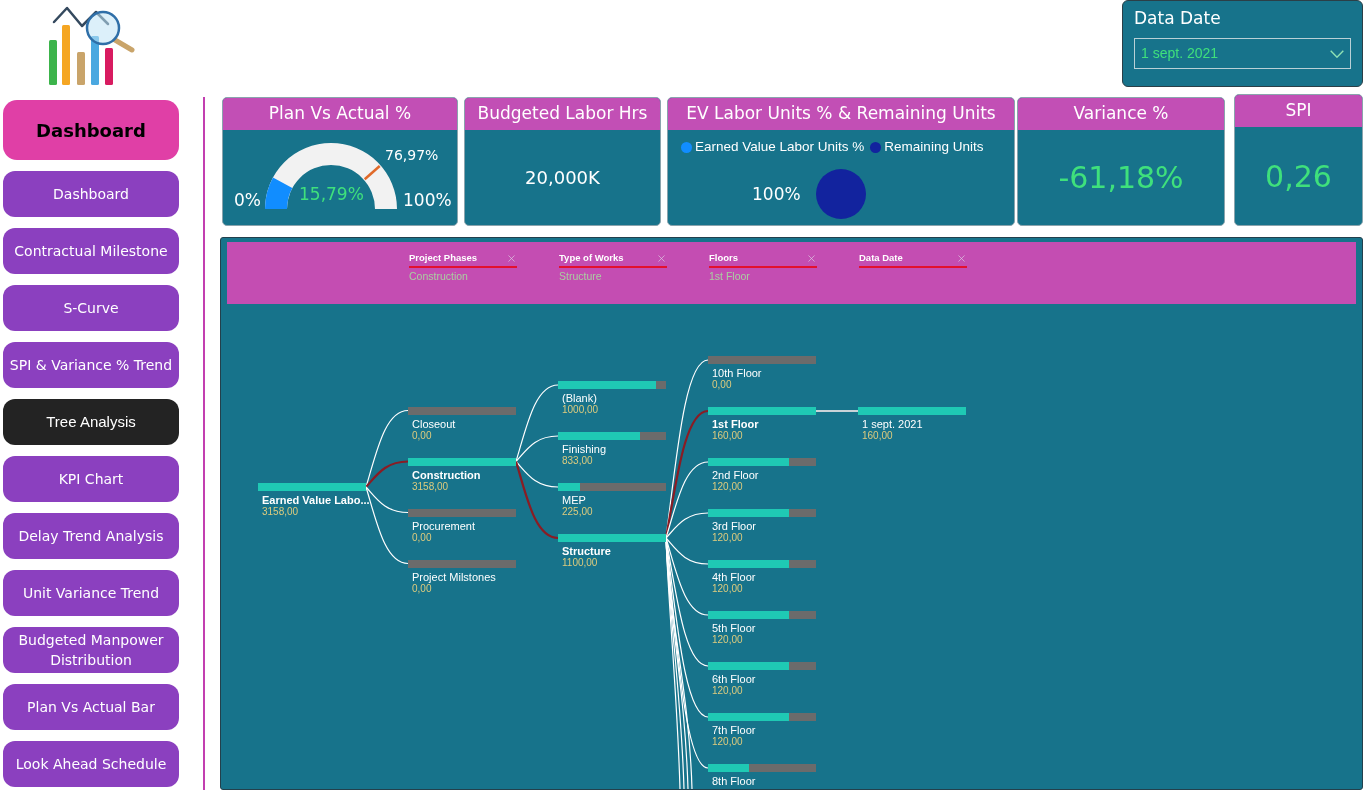  Describe the element at coordinates (91, 536) in the screenshot. I see `nav-button: Delay Trend Analysis` at that location.